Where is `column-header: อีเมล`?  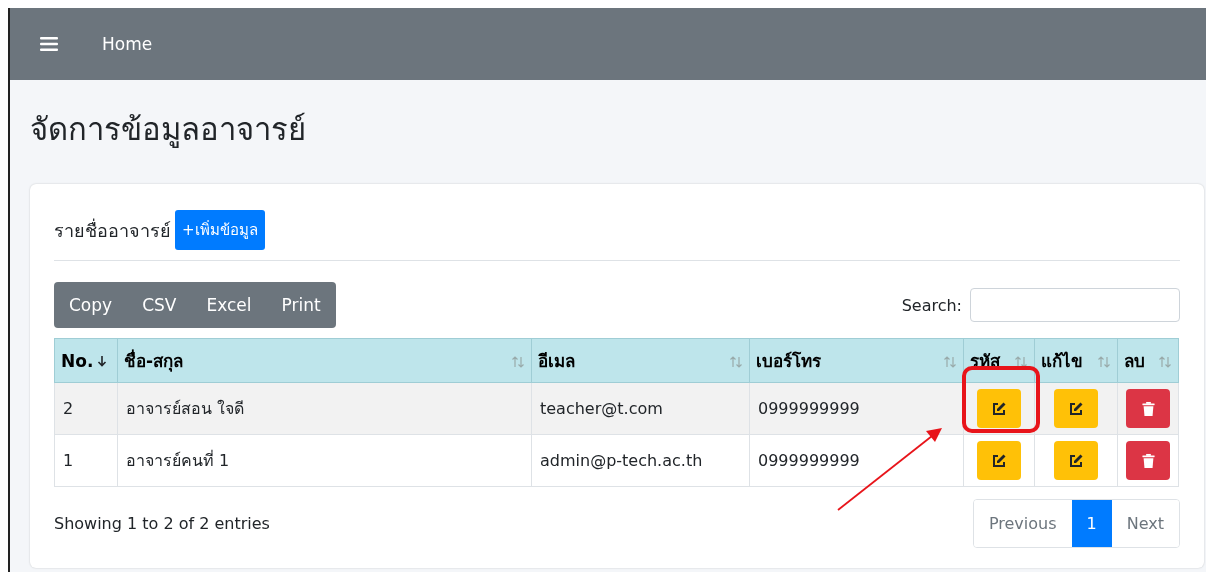 column-header: อีเมล is located at coordinates (640, 360).